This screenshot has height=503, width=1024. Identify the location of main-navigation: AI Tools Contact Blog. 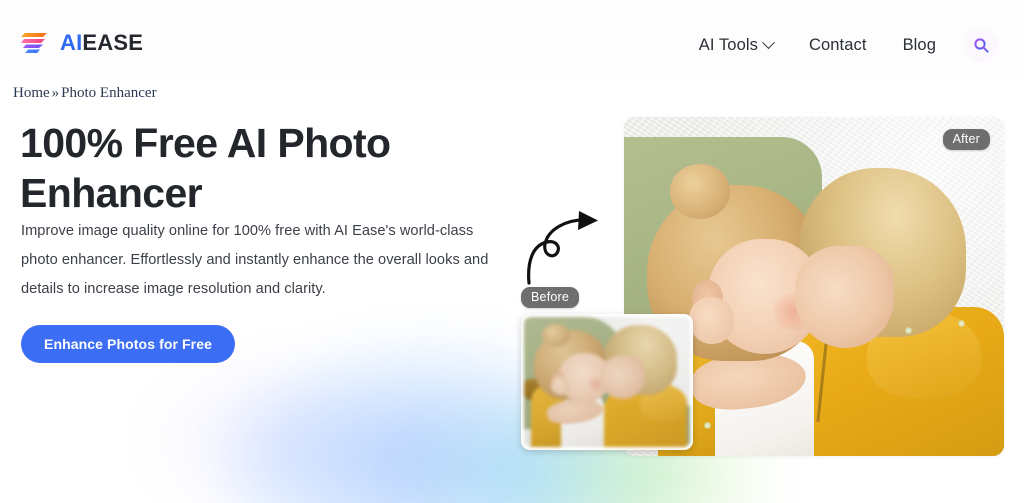
(839, 45).